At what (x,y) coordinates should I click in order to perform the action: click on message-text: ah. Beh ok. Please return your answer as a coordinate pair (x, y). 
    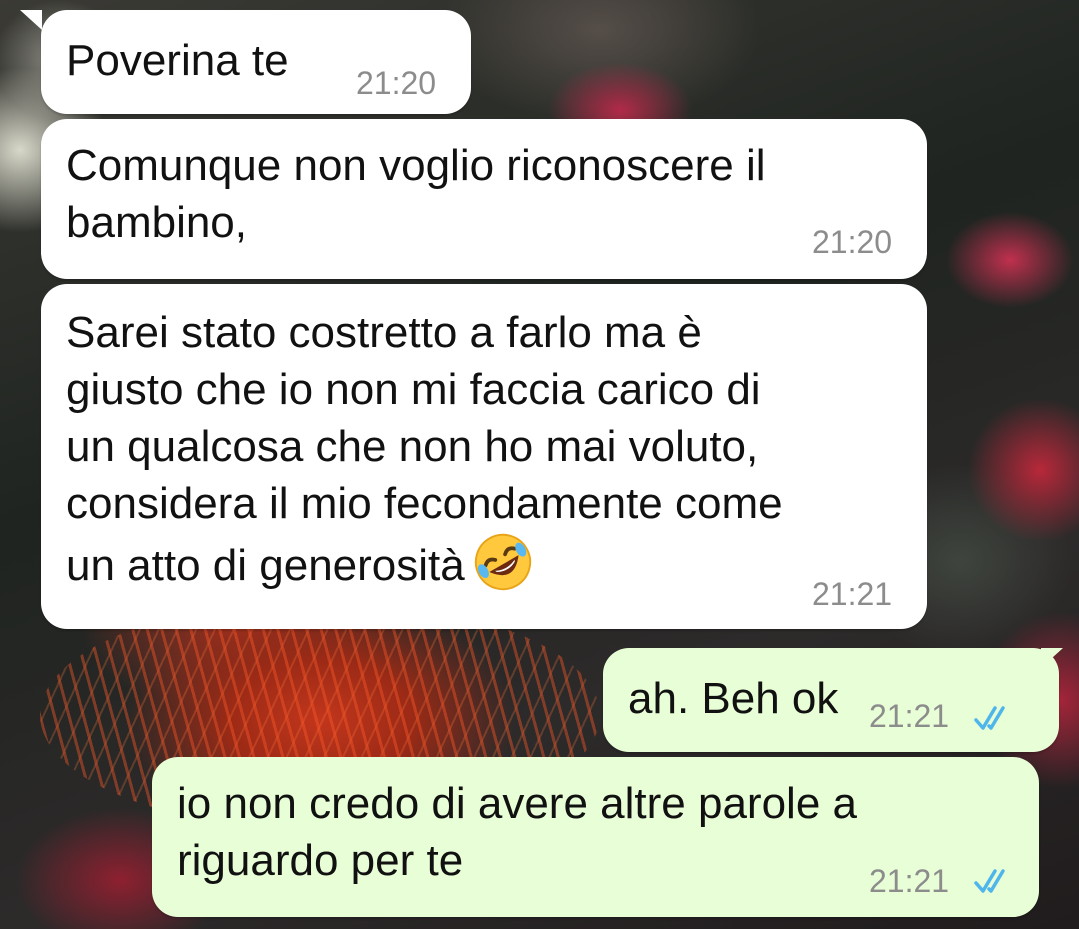
    Looking at the image, I should click on (733, 698).